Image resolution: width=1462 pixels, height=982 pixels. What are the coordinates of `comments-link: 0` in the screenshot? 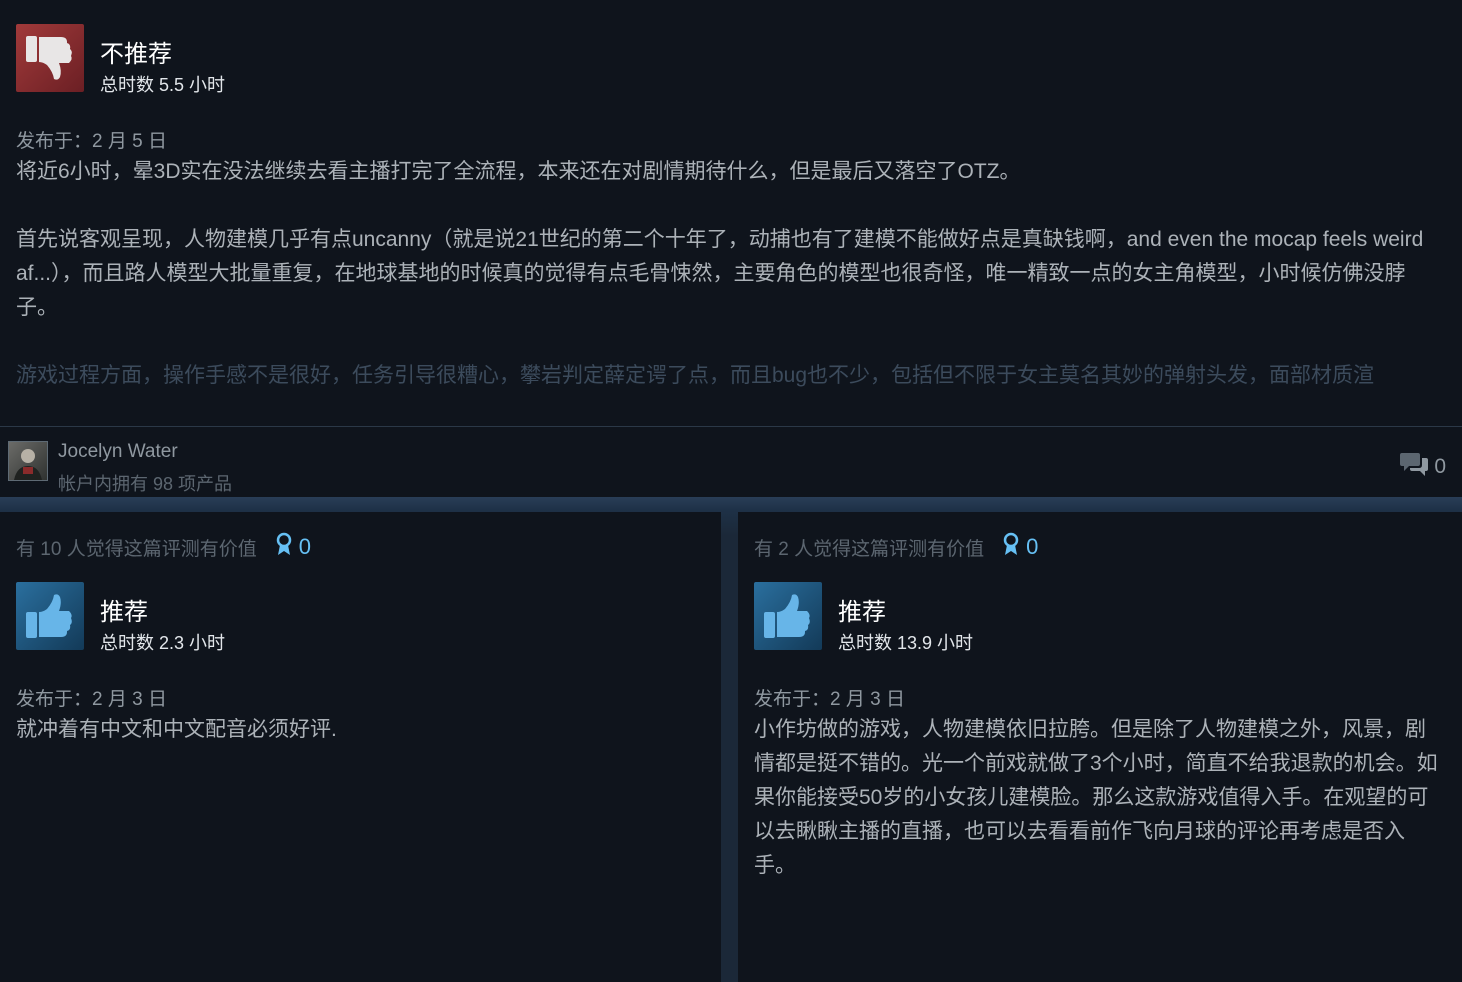 It's located at (1423, 466).